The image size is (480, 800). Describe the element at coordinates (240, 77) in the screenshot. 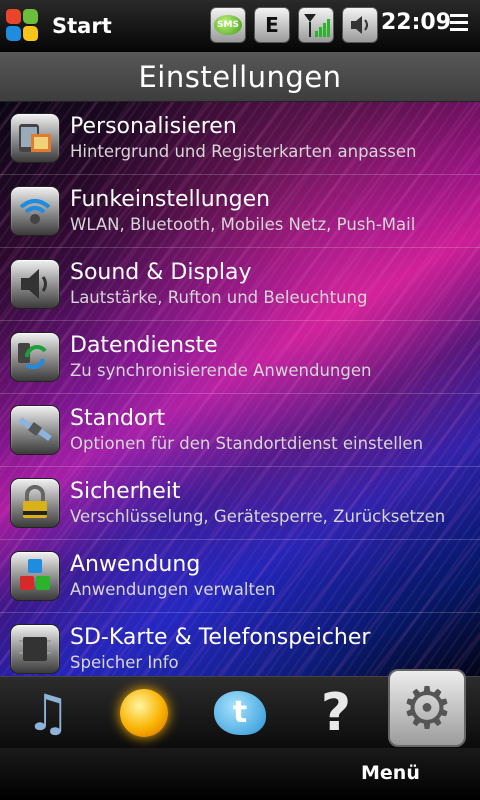

I see `page-title: Einstellungen` at that location.